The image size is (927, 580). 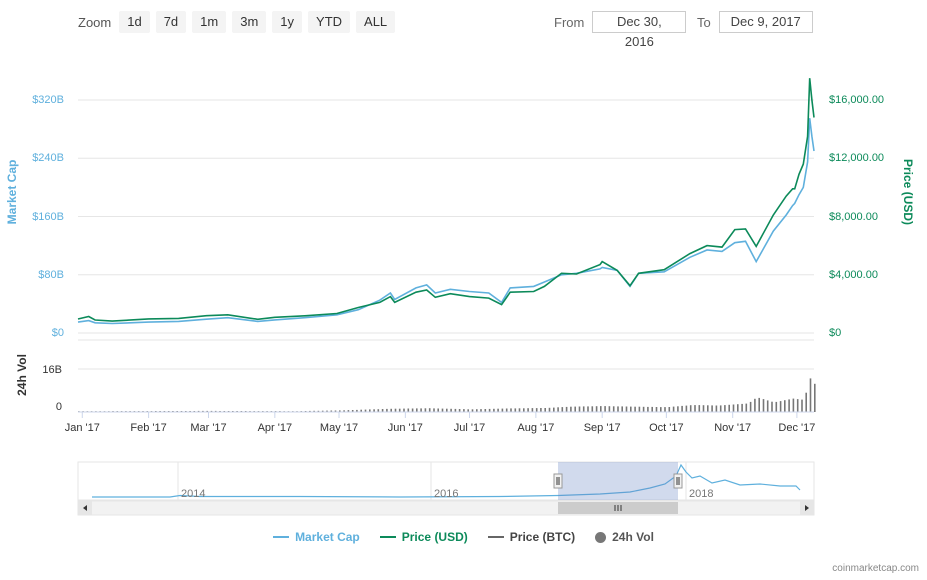 I want to click on scrollbar, so click(x=446, y=508).